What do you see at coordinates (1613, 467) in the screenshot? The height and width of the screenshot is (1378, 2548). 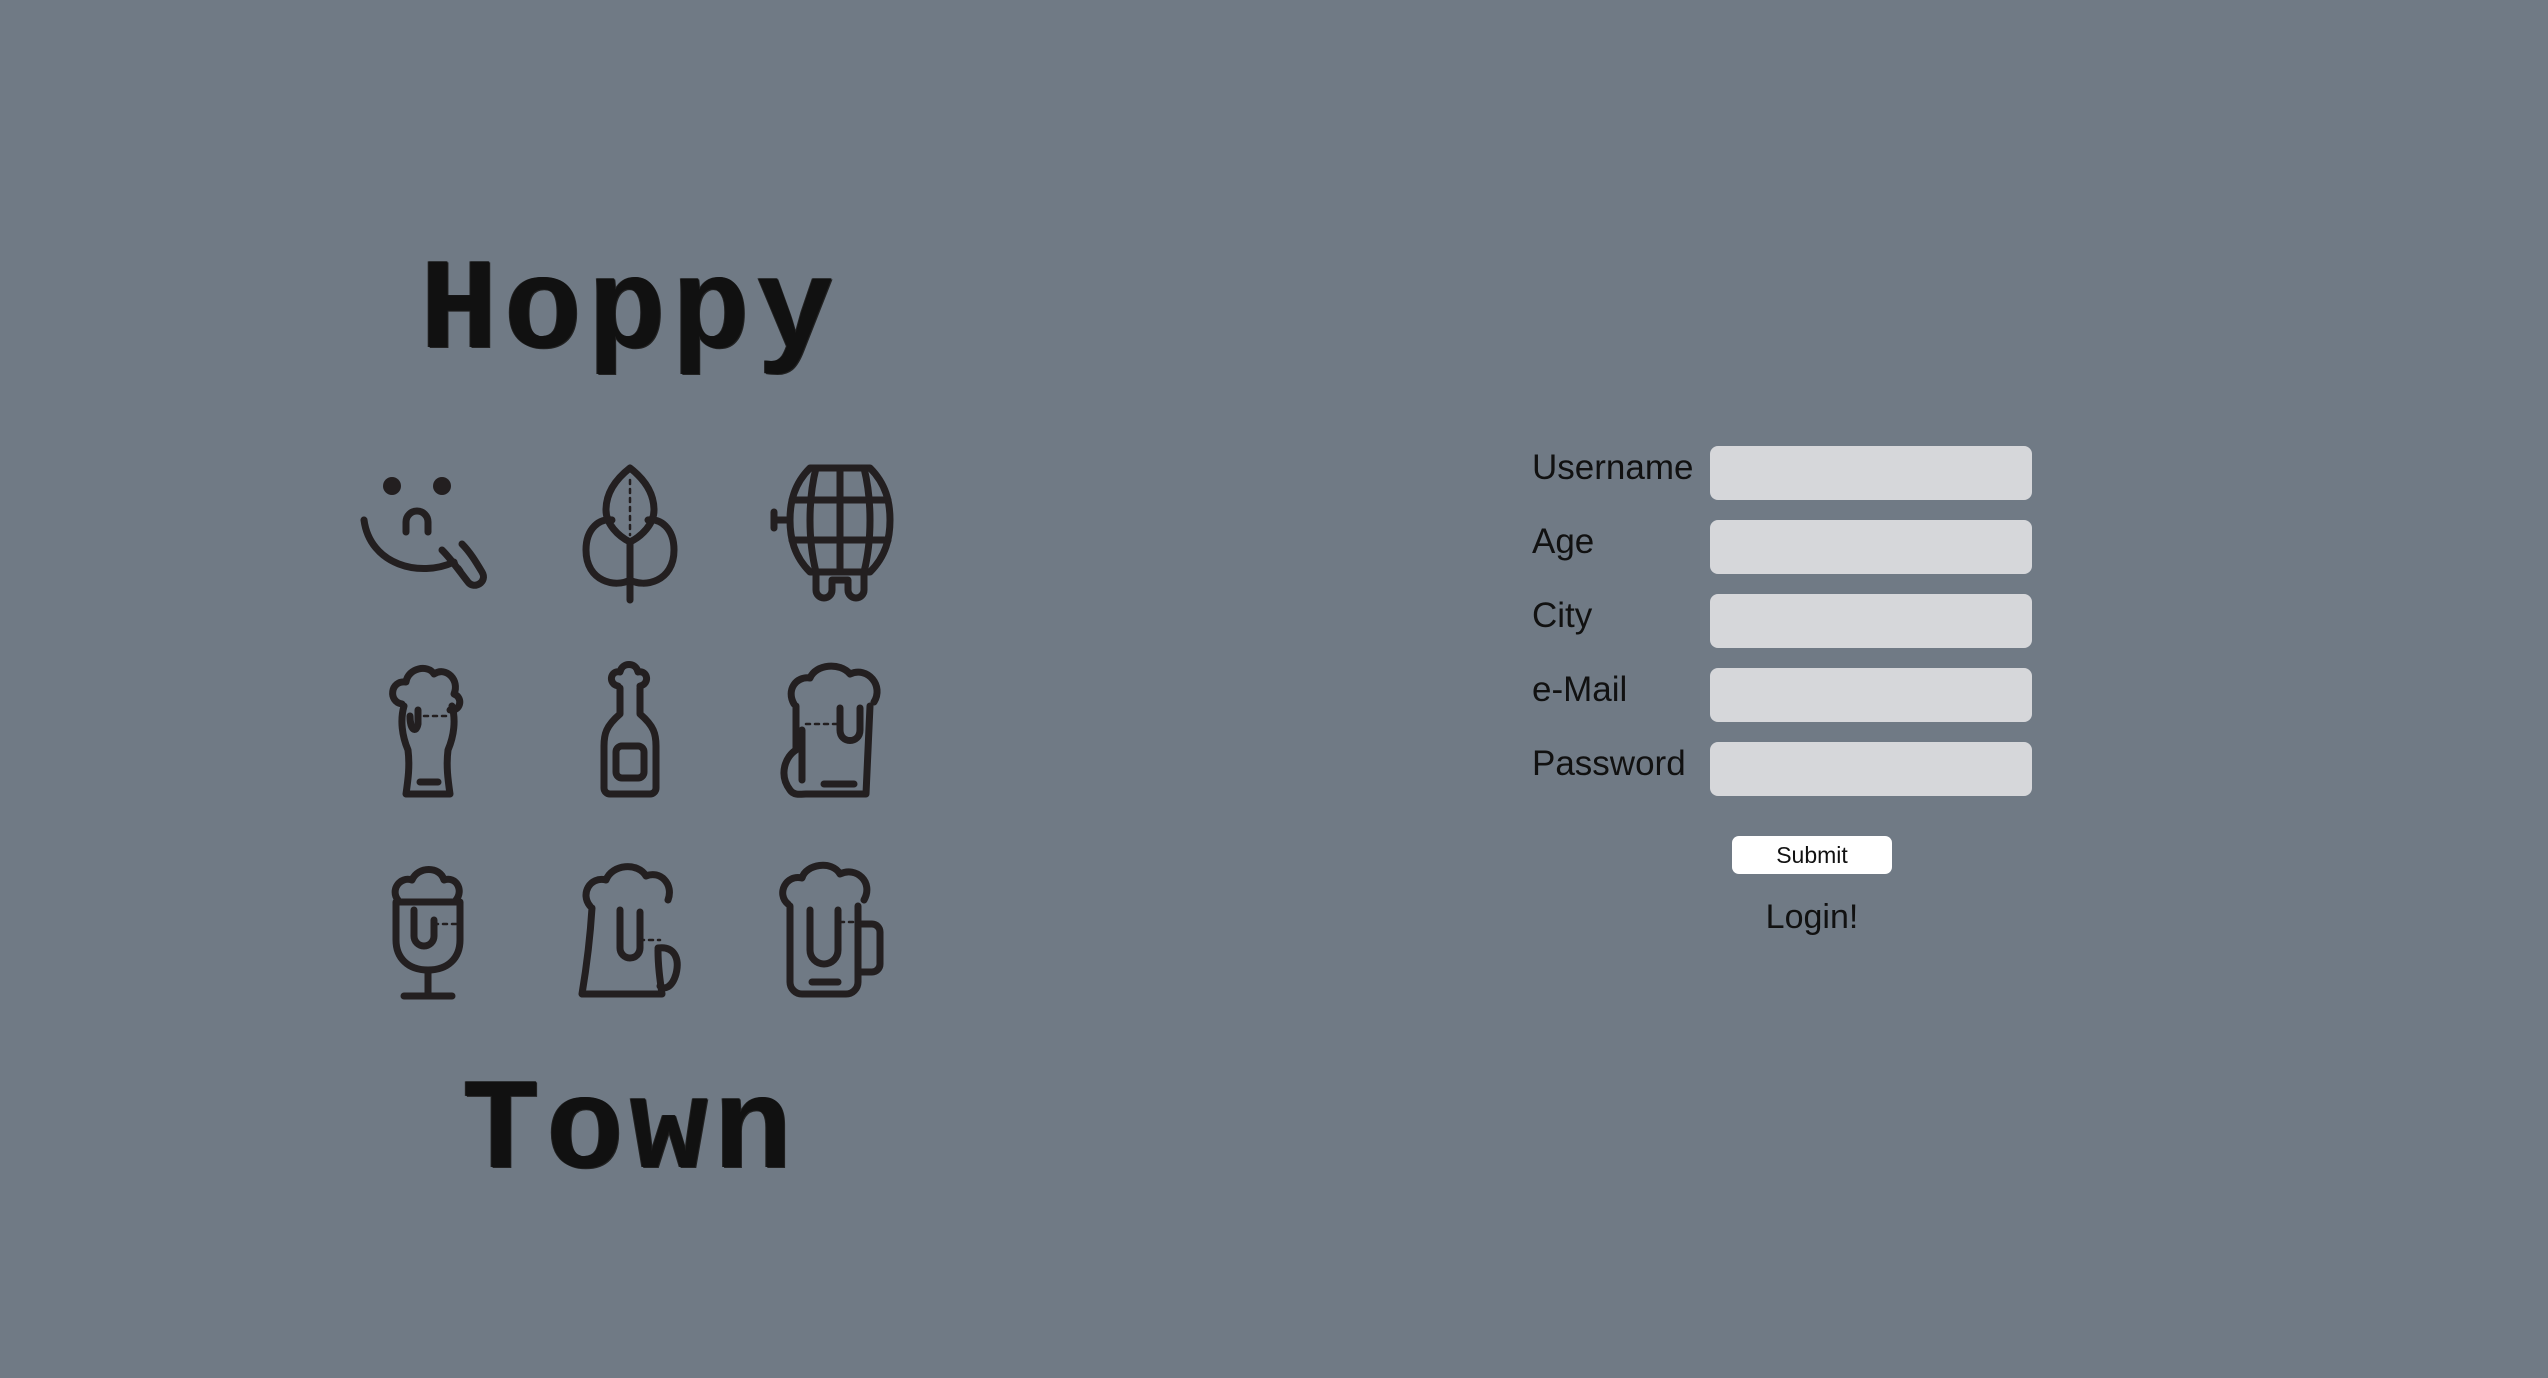 I see `username-label: Username` at bounding box center [1613, 467].